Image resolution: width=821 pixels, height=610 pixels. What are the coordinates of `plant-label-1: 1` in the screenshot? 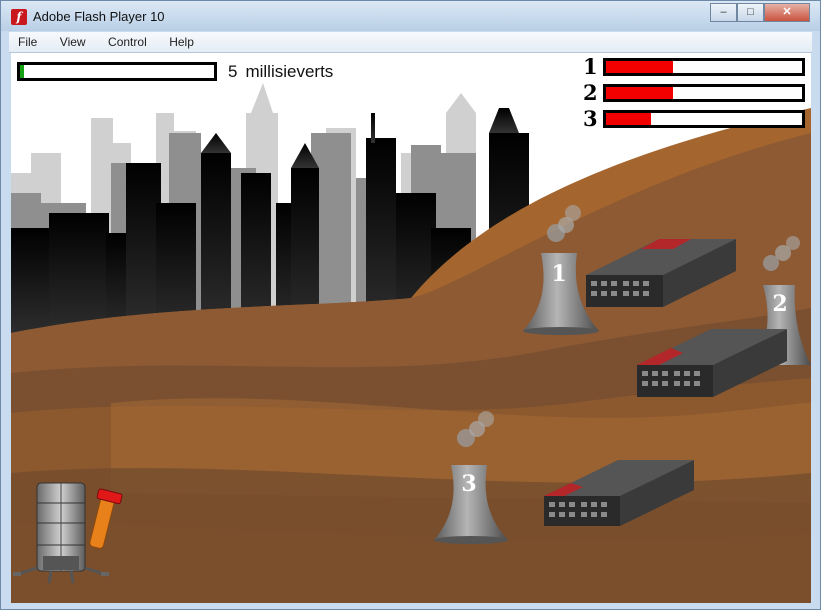 It's located at (590, 66).